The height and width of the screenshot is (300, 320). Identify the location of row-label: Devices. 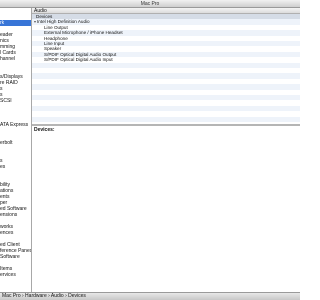
(44, 16).